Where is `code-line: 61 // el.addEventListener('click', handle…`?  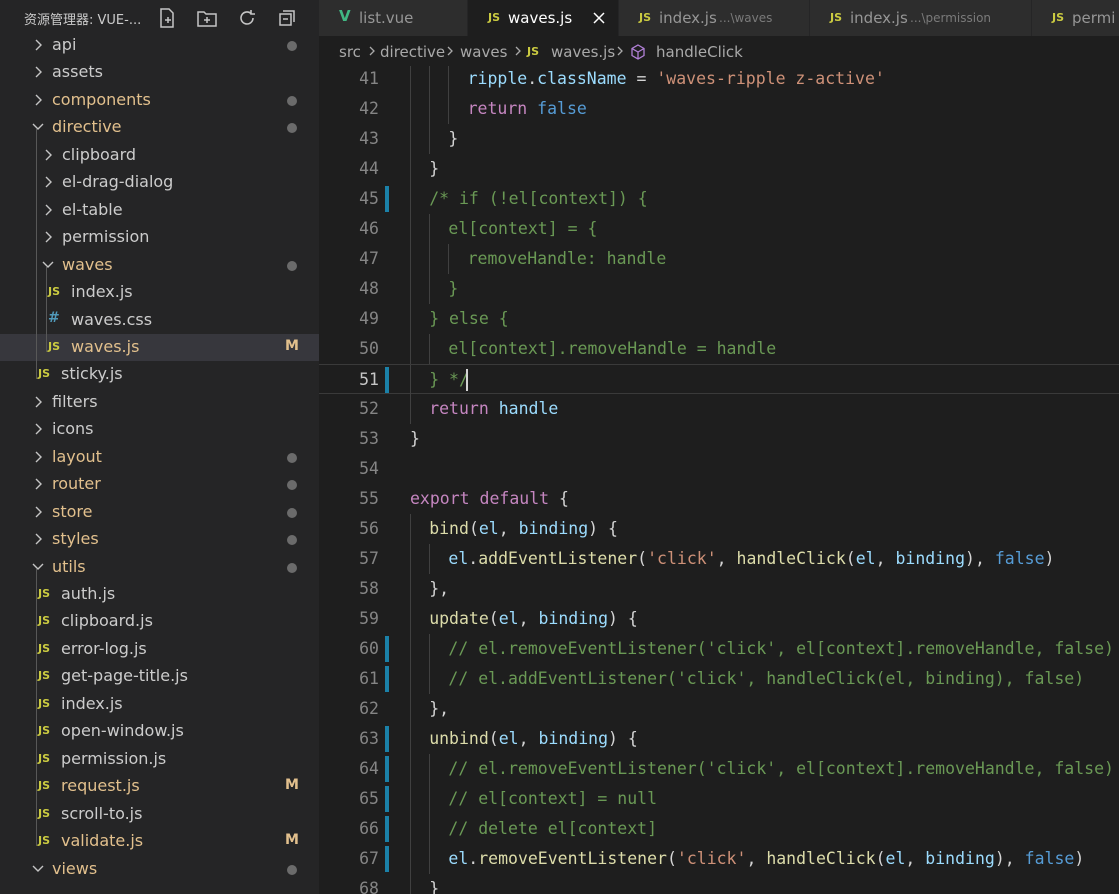 code-line: 61 // el.addEventListener('click', handle… is located at coordinates (719, 679).